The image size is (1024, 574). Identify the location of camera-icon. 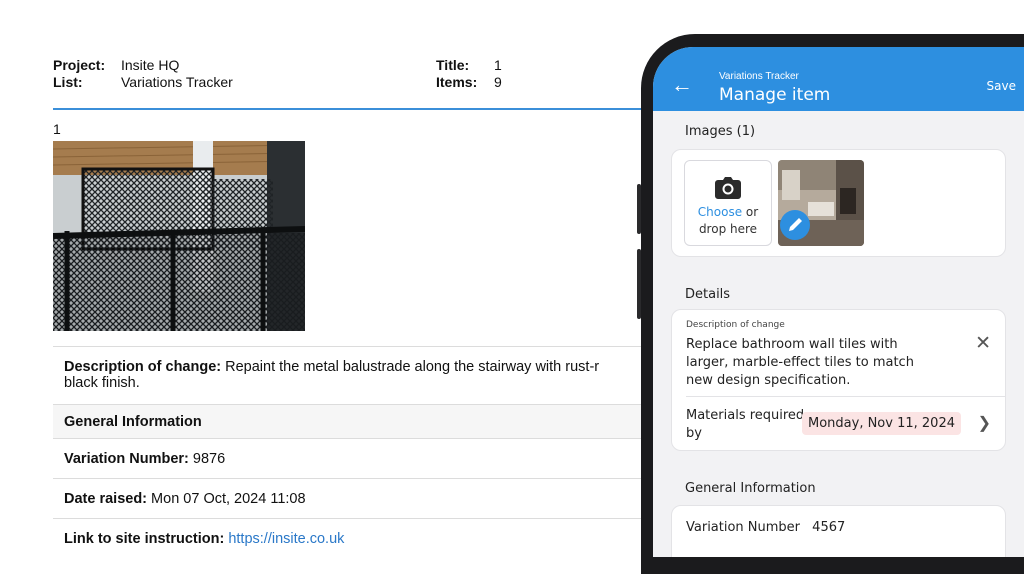
(728, 188).